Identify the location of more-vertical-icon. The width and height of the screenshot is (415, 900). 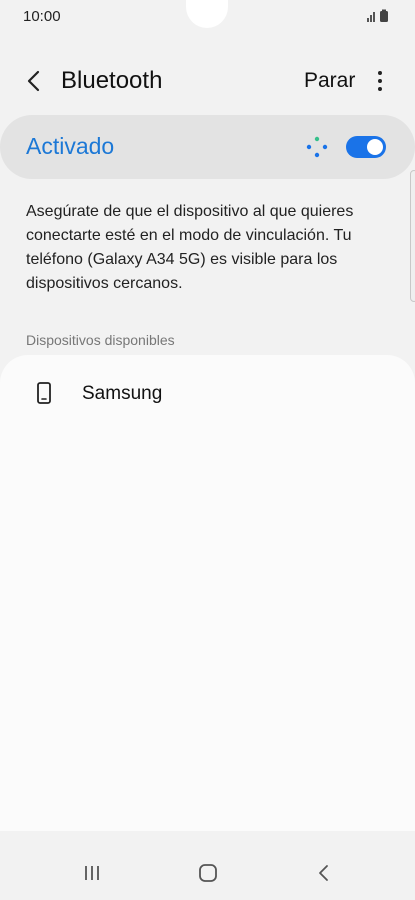
(380, 81).